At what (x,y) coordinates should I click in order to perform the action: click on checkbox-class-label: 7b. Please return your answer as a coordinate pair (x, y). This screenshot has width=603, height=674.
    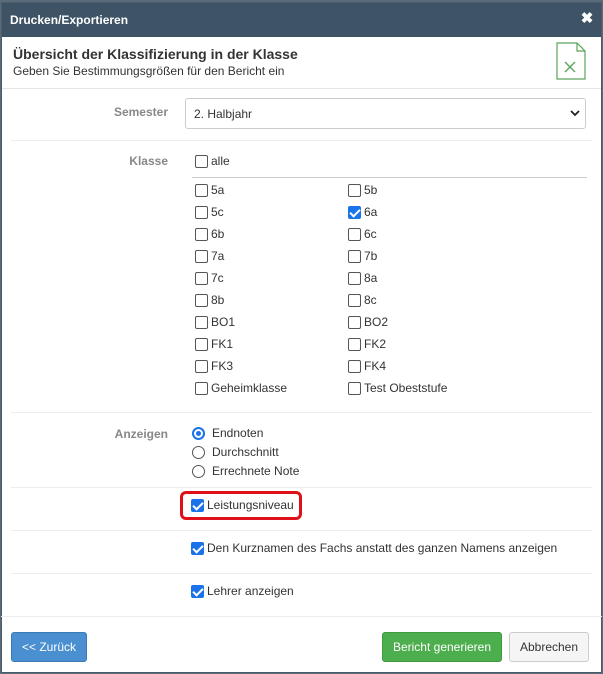
    Looking at the image, I should click on (371, 256).